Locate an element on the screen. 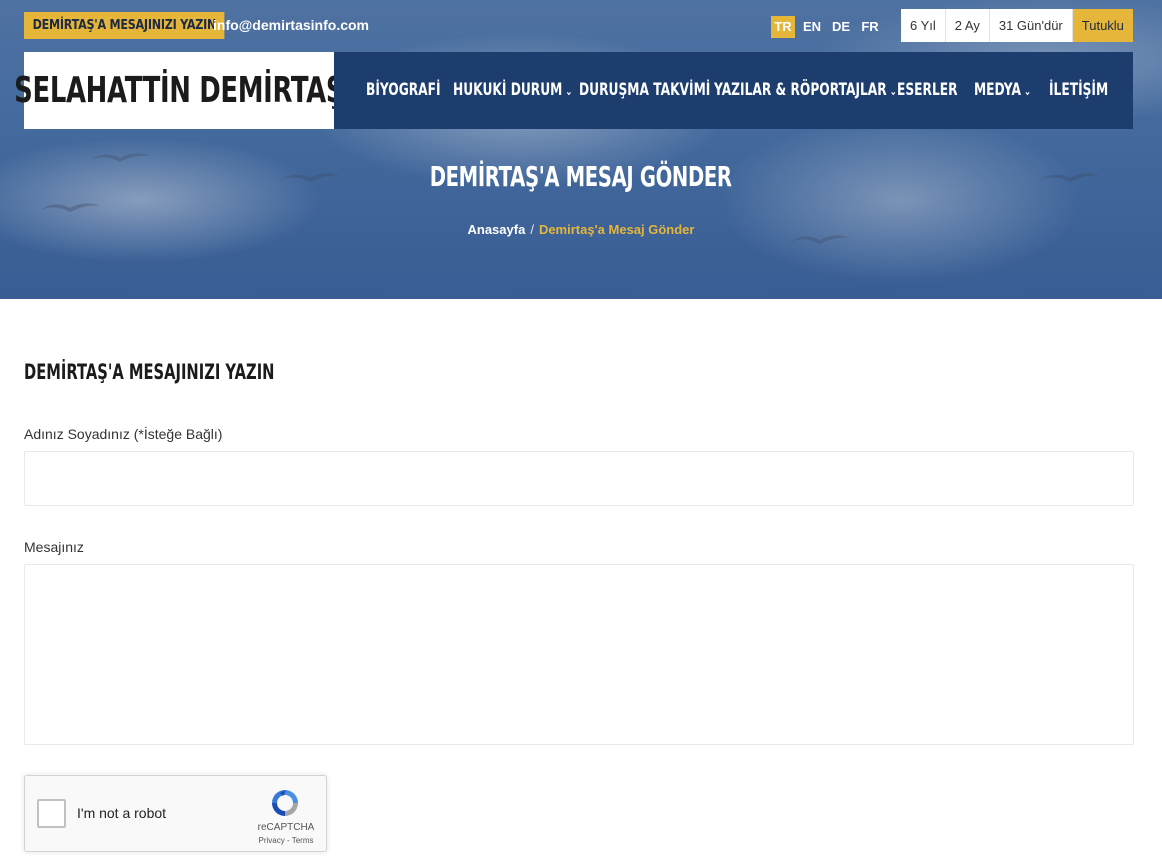  nav-label: HUKUKİ DURUM is located at coordinates (508, 90).